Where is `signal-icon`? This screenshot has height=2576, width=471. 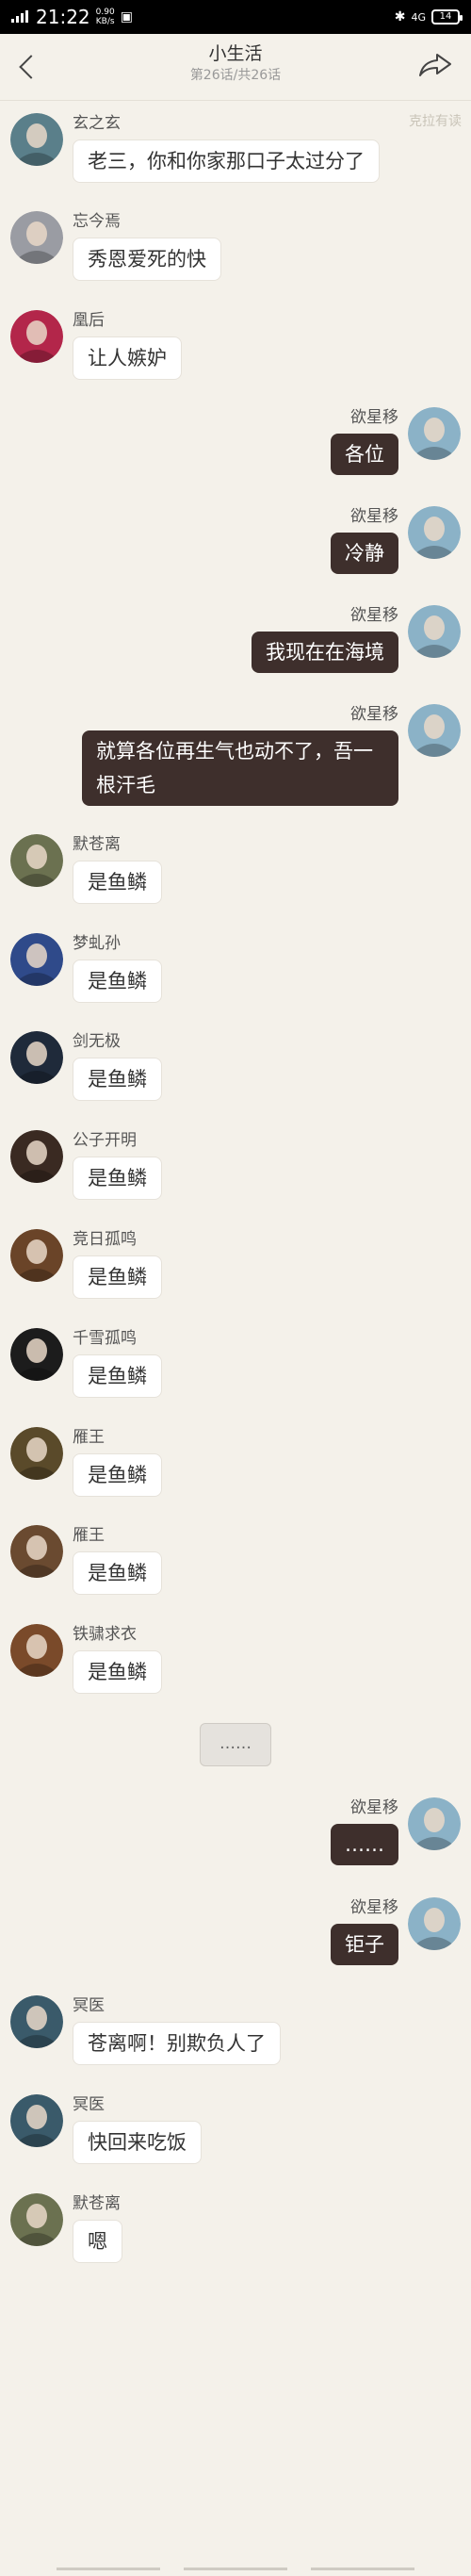
signal-icon is located at coordinates (20, 17).